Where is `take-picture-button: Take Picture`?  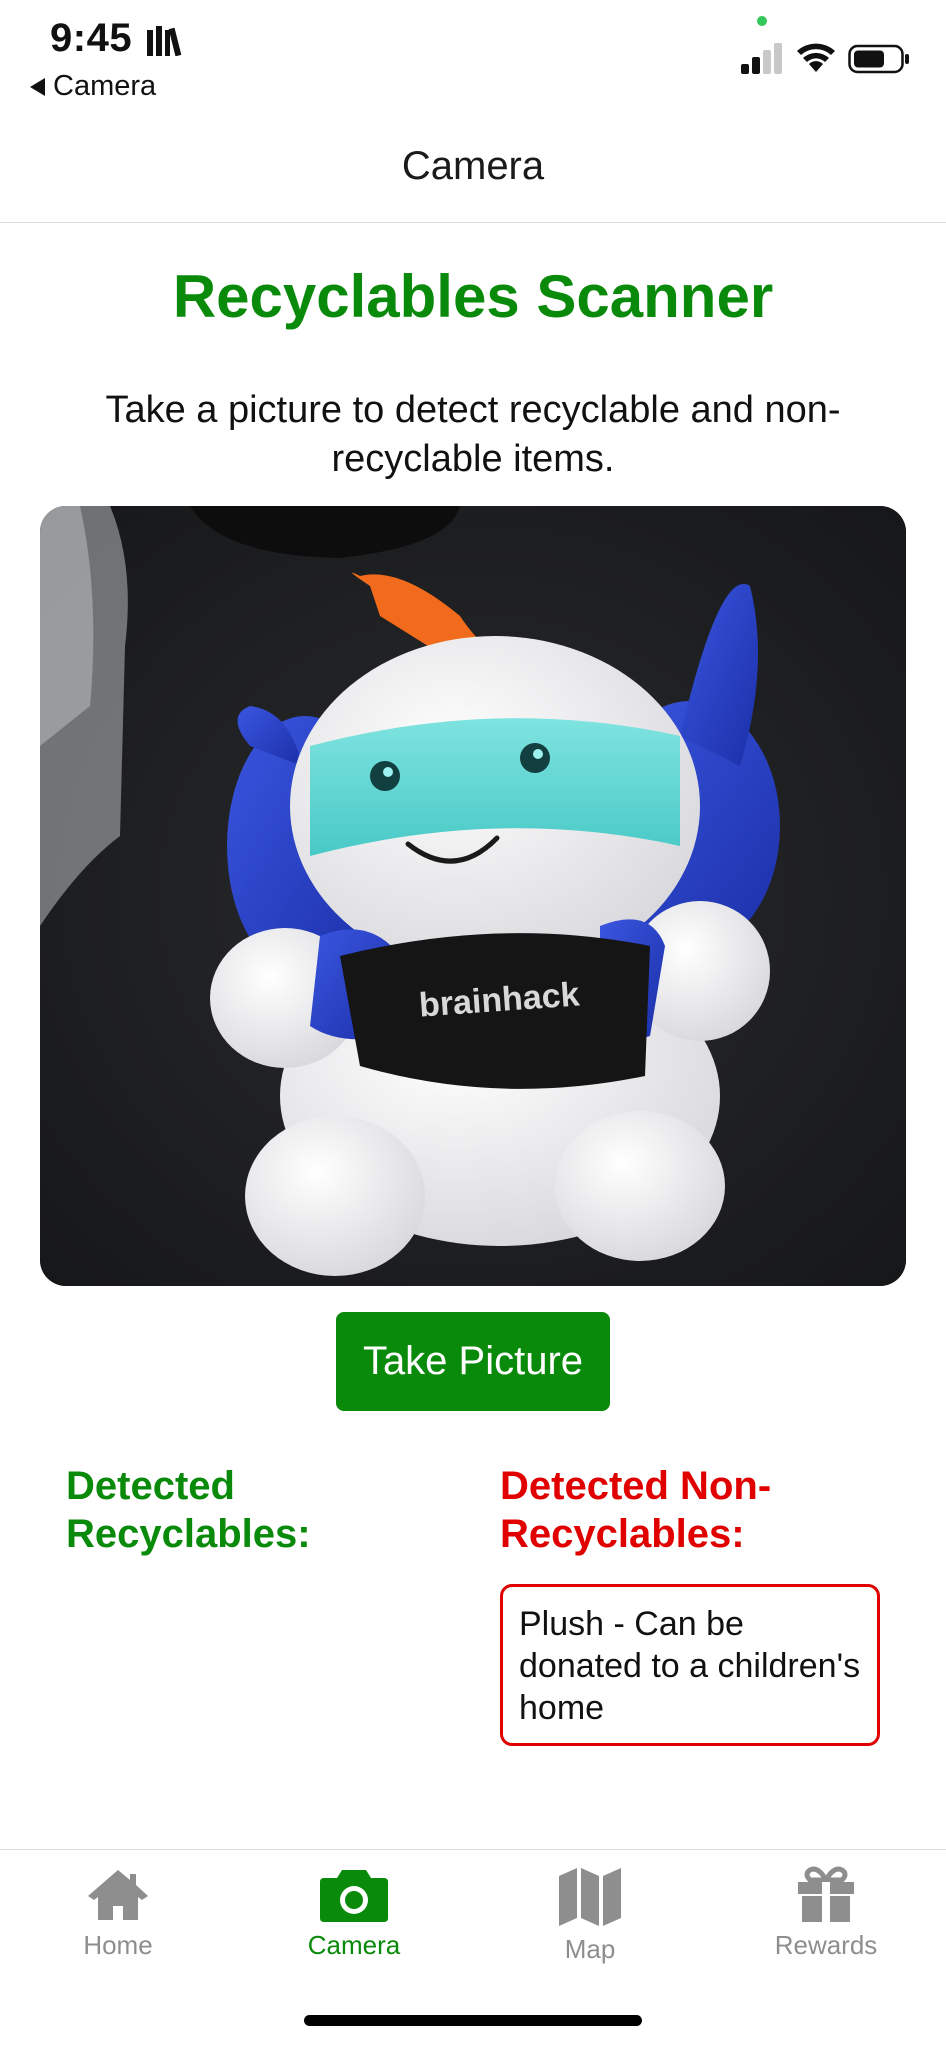
take-picture-button: Take Picture is located at coordinates (473, 1361).